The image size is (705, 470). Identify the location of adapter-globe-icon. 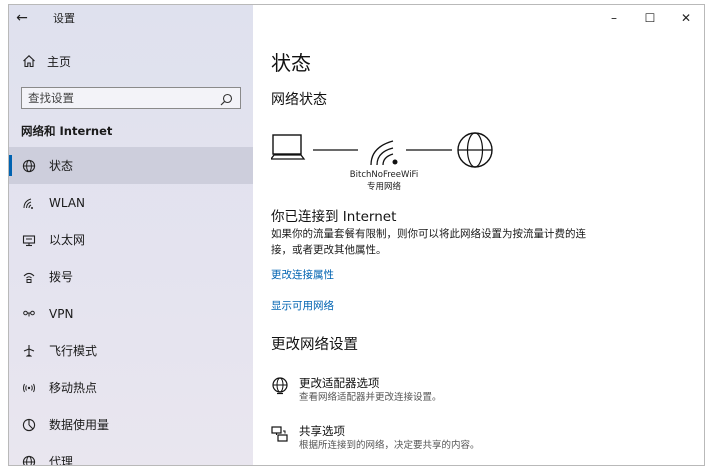
(281, 387).